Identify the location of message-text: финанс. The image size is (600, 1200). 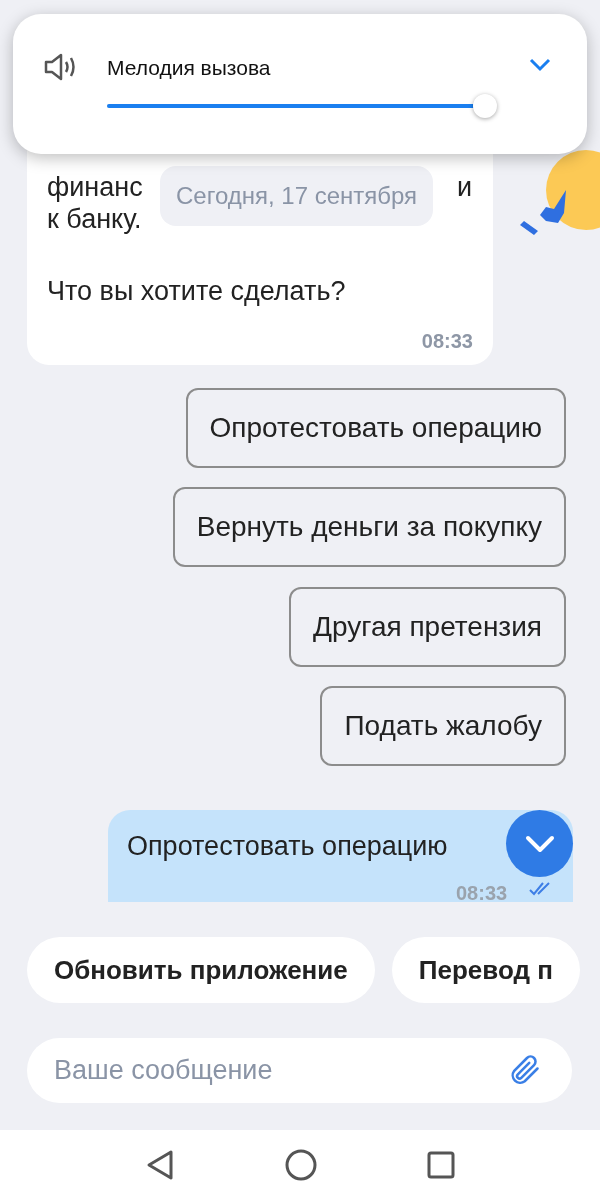
(95, 187).